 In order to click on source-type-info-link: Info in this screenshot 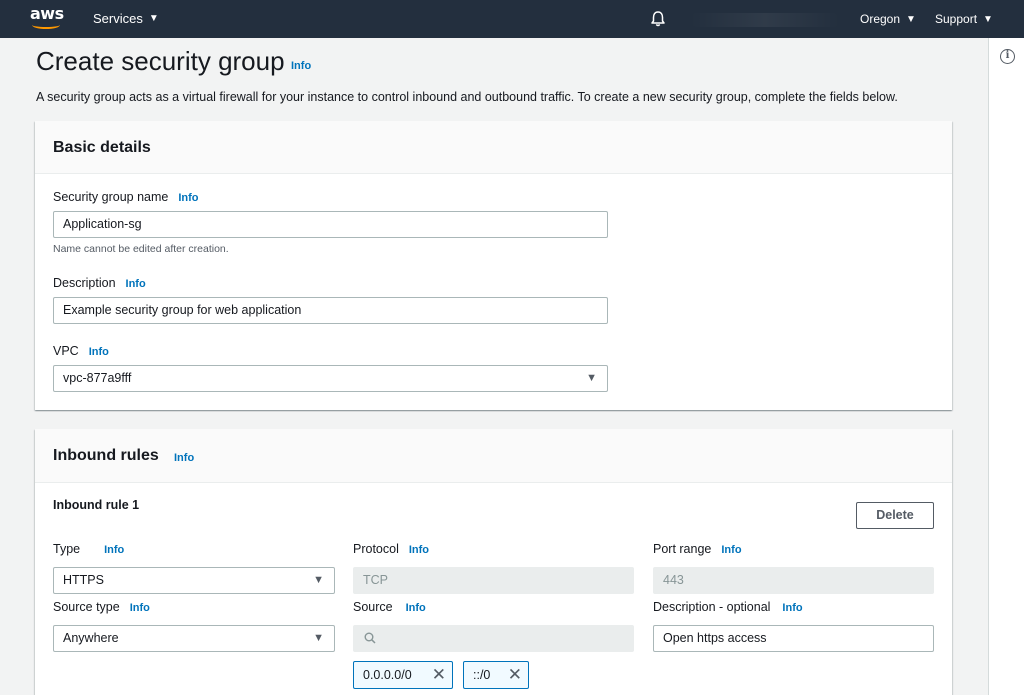, I will do `click(140, 608)`.